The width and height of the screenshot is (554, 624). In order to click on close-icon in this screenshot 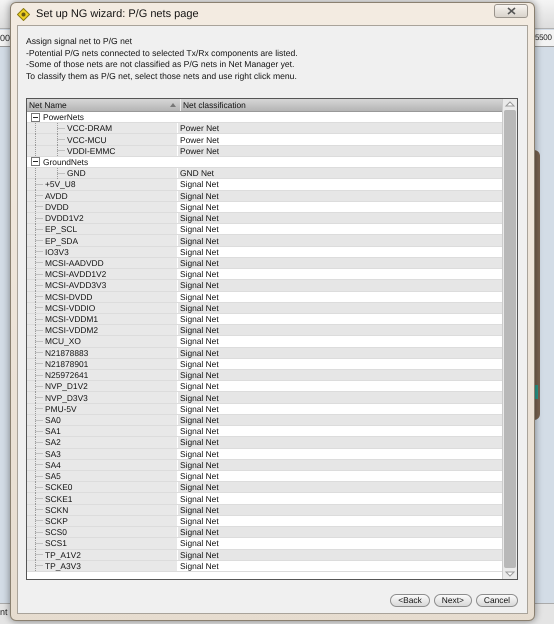, I will do `click(511, 11)`.